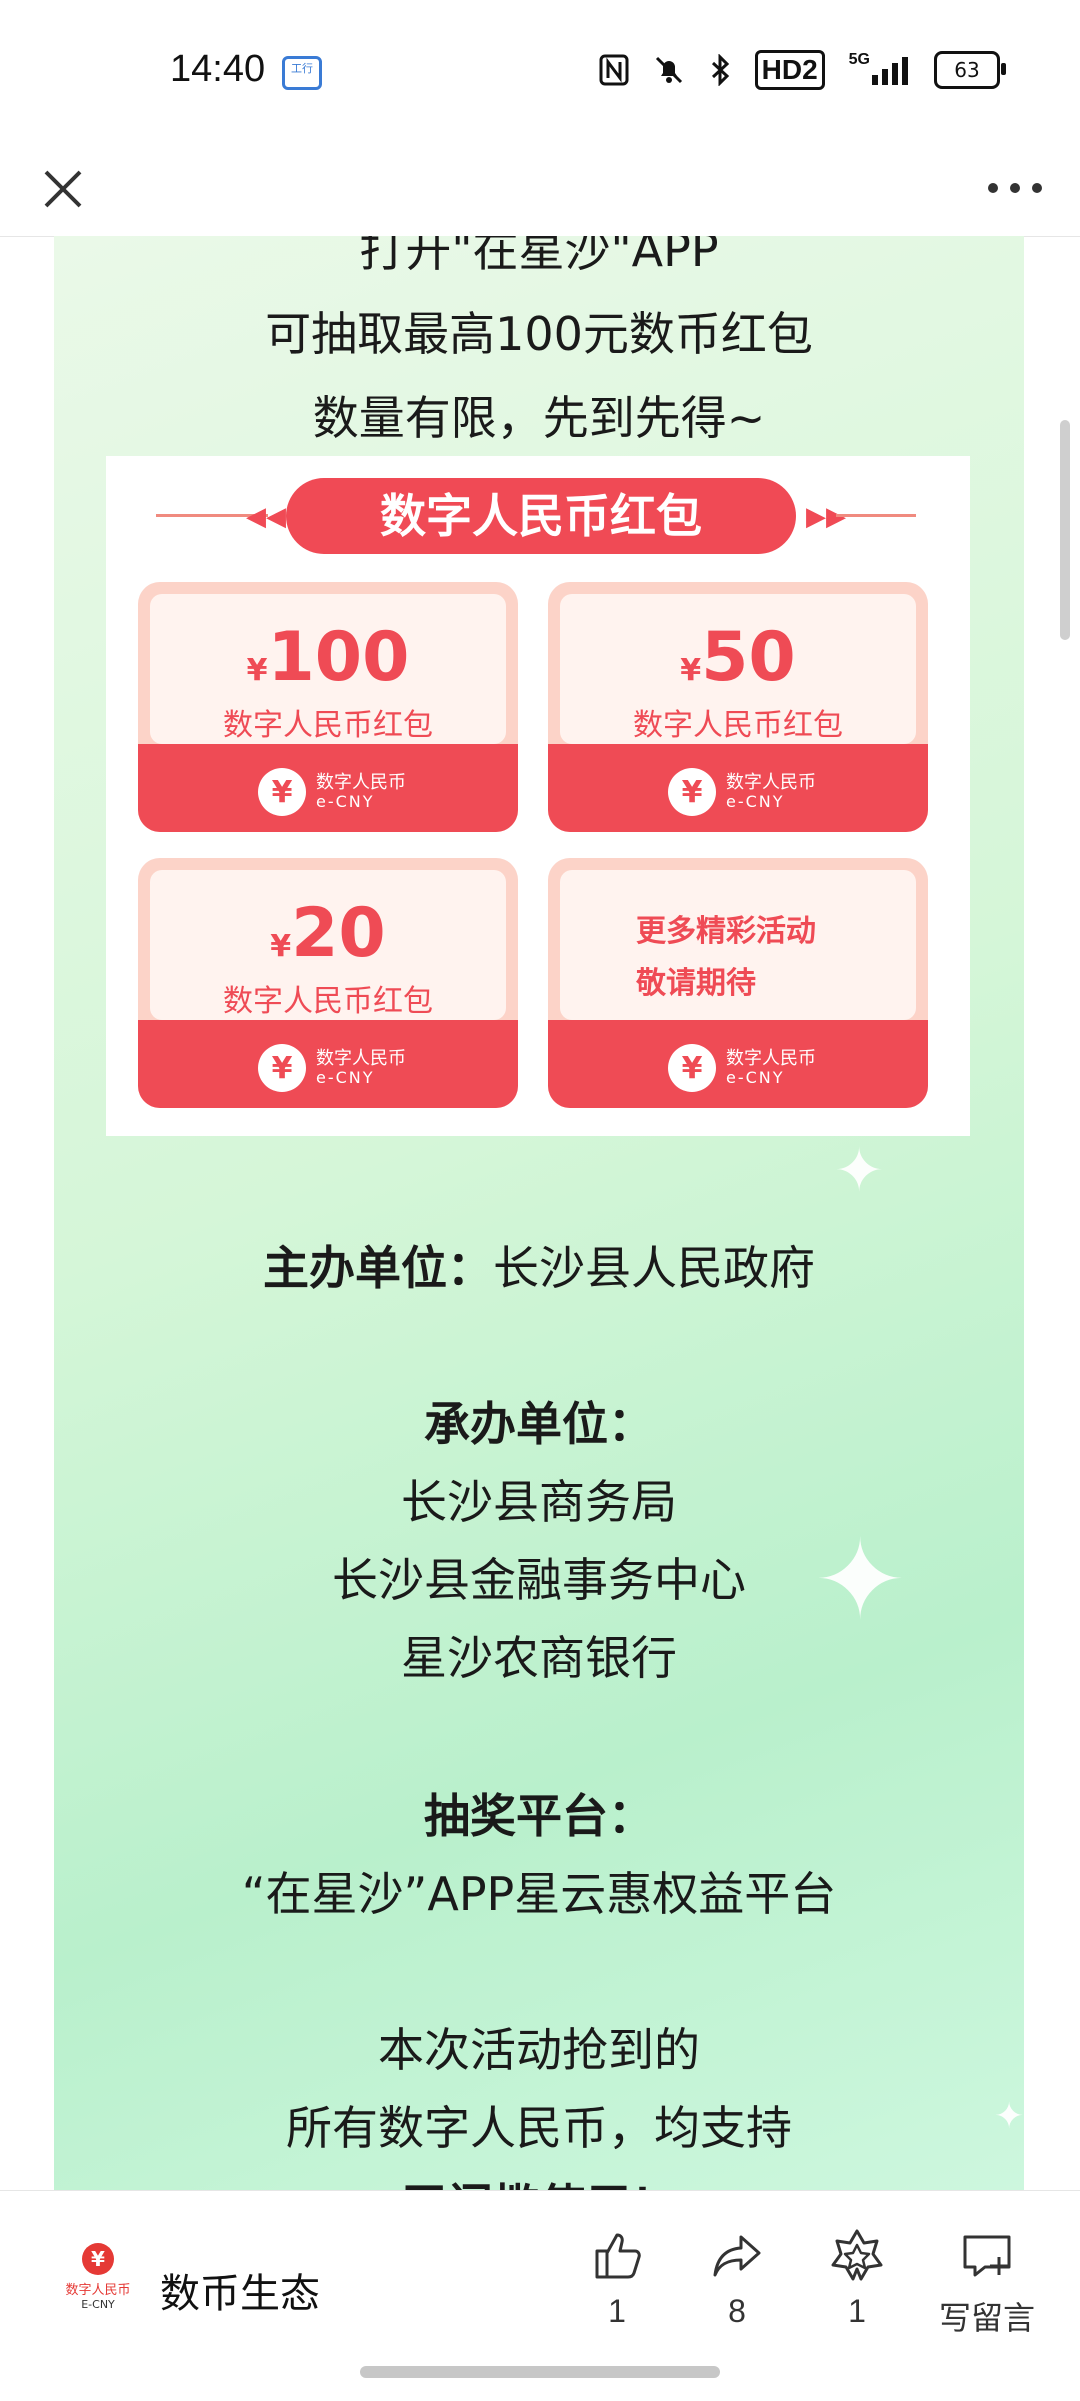  I want to click on status-bar: 14:40 工行 HD2 5G 63, so click(540, 70).